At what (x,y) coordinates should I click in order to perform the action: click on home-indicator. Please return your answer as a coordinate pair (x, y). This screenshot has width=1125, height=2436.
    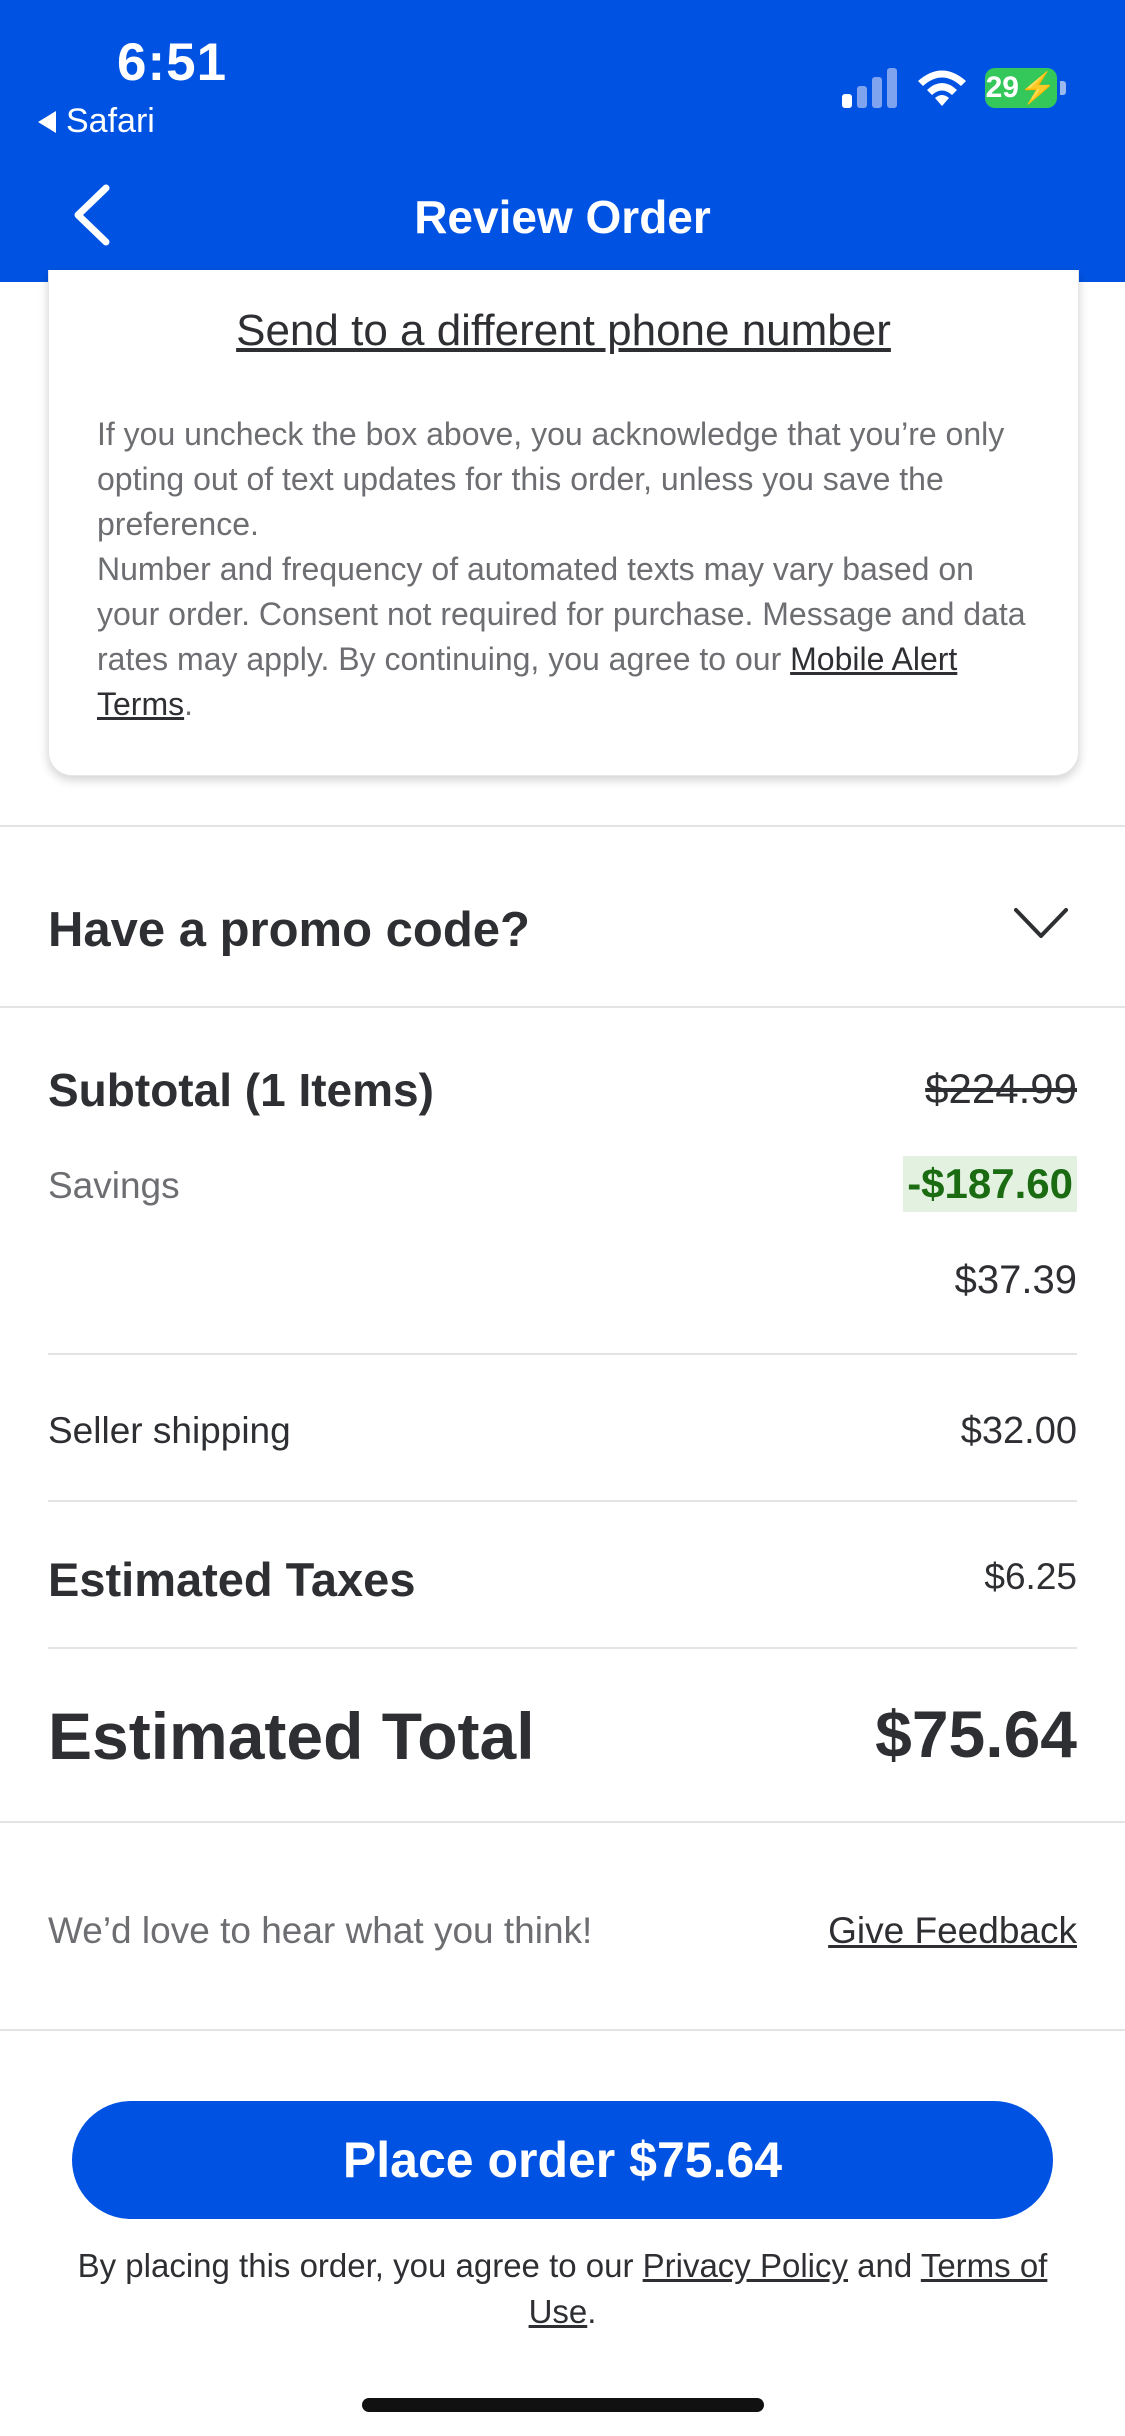
    Looking at the image, I should click on (563, 2405).